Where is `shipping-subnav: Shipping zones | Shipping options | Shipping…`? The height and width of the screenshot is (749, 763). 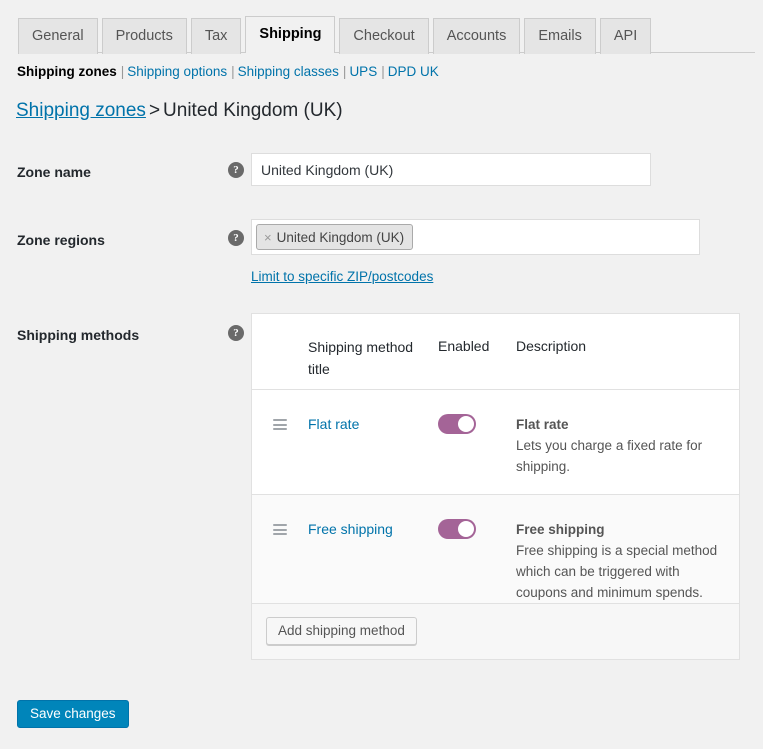
shipping-subnav: Shipping zones | Shipping options | Shipping… is located at coordinates (228, 71).